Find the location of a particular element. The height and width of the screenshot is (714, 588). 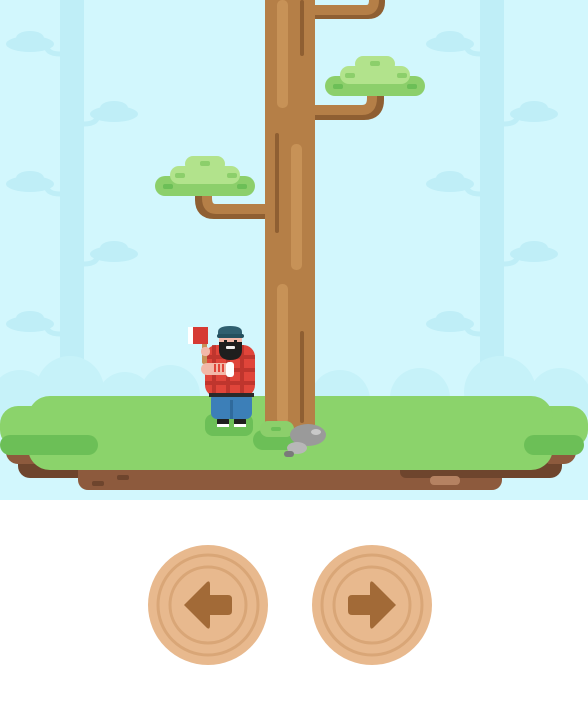

wood-disc-left is located at coordinates (208, 605).